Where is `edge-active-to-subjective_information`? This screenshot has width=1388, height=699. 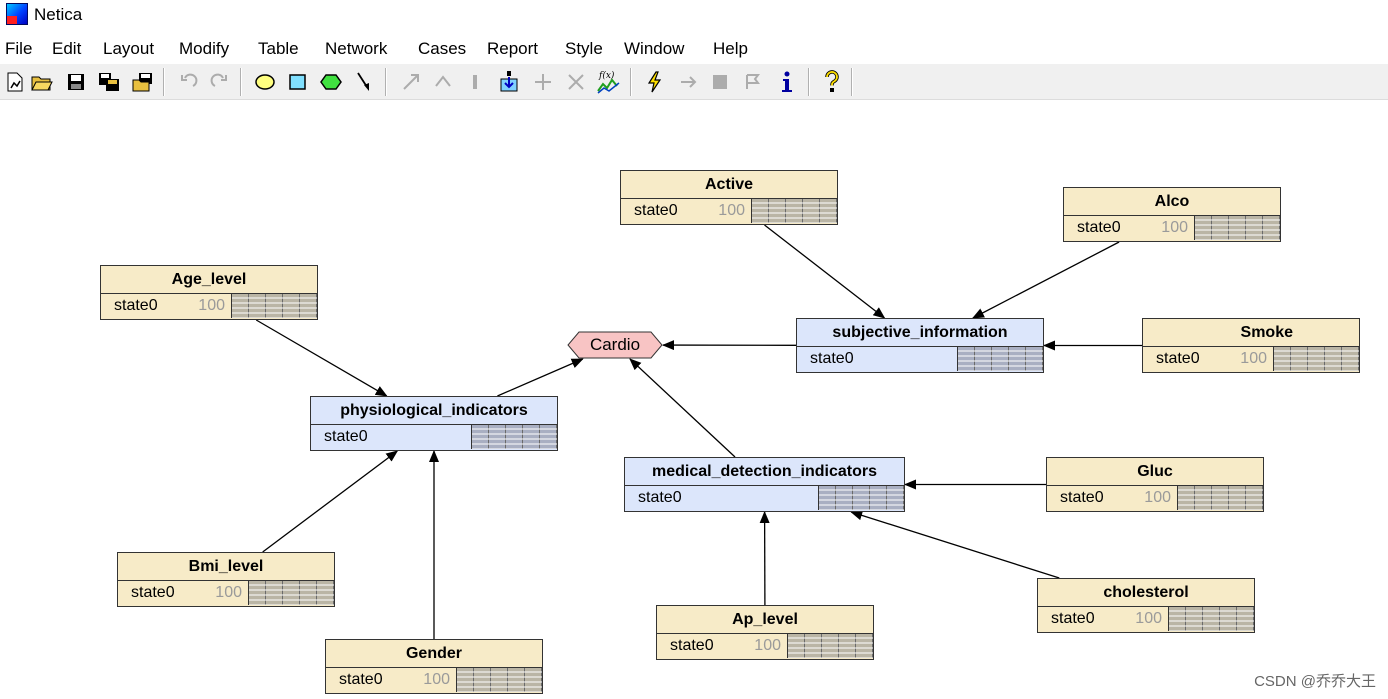
edge-active-to-subjective_information is located at coordinates (825, 271).